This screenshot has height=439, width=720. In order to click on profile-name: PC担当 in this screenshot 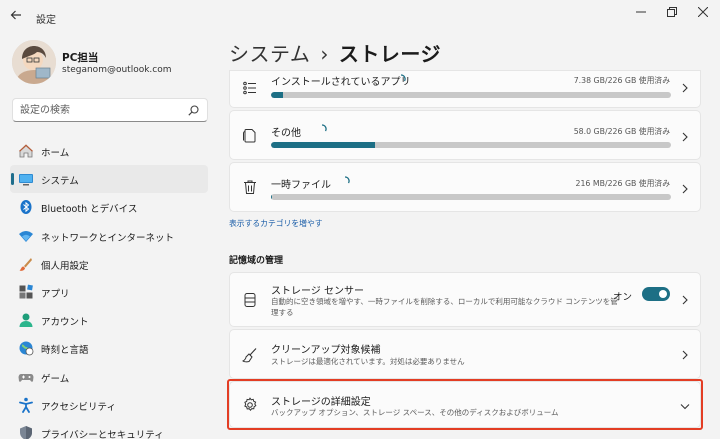, I will do `click(80, 58)`.